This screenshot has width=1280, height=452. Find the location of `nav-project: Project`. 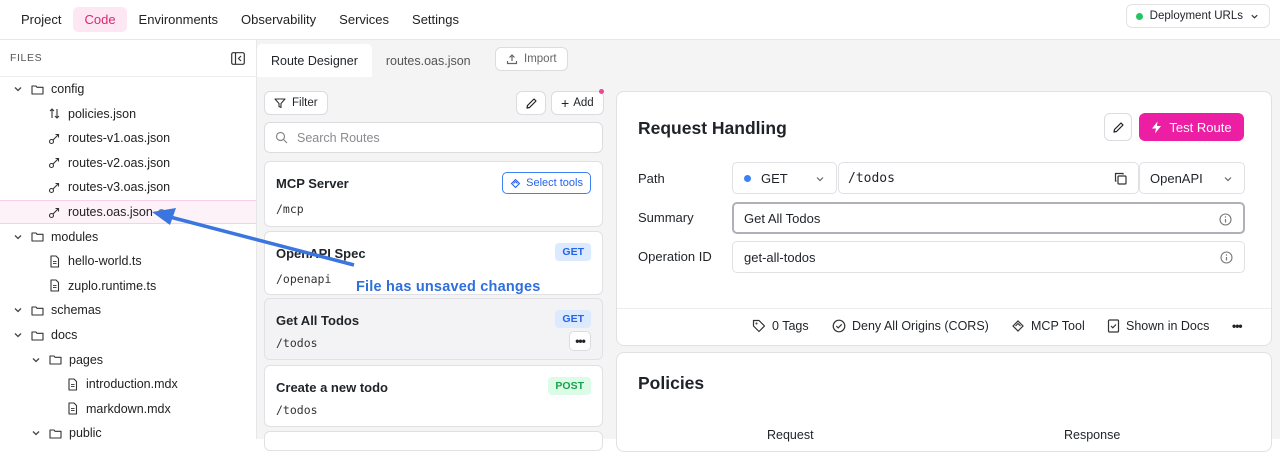

nav-project: Project is located at coordinates (41, 19).